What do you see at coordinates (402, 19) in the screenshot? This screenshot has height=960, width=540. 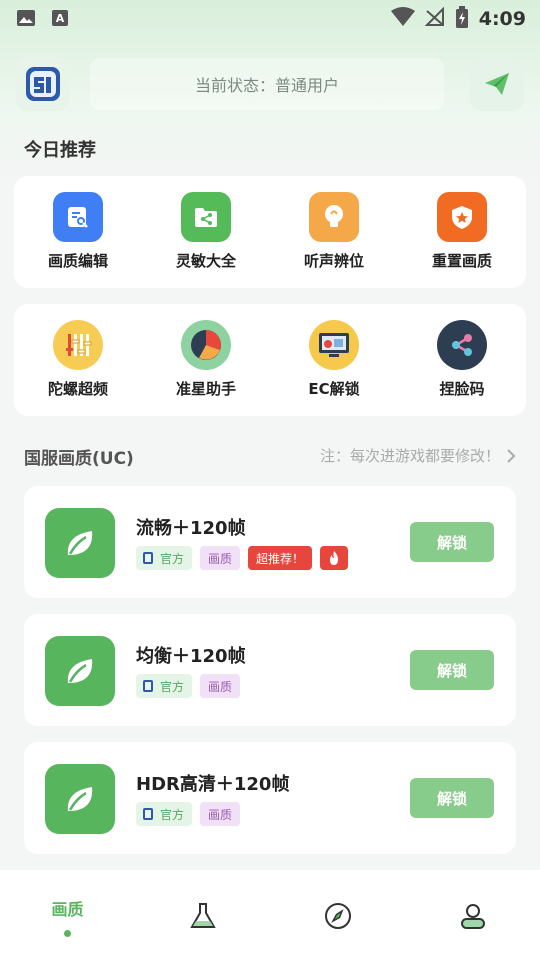 I see `wifi-icon` at bounding box center [402, 19].